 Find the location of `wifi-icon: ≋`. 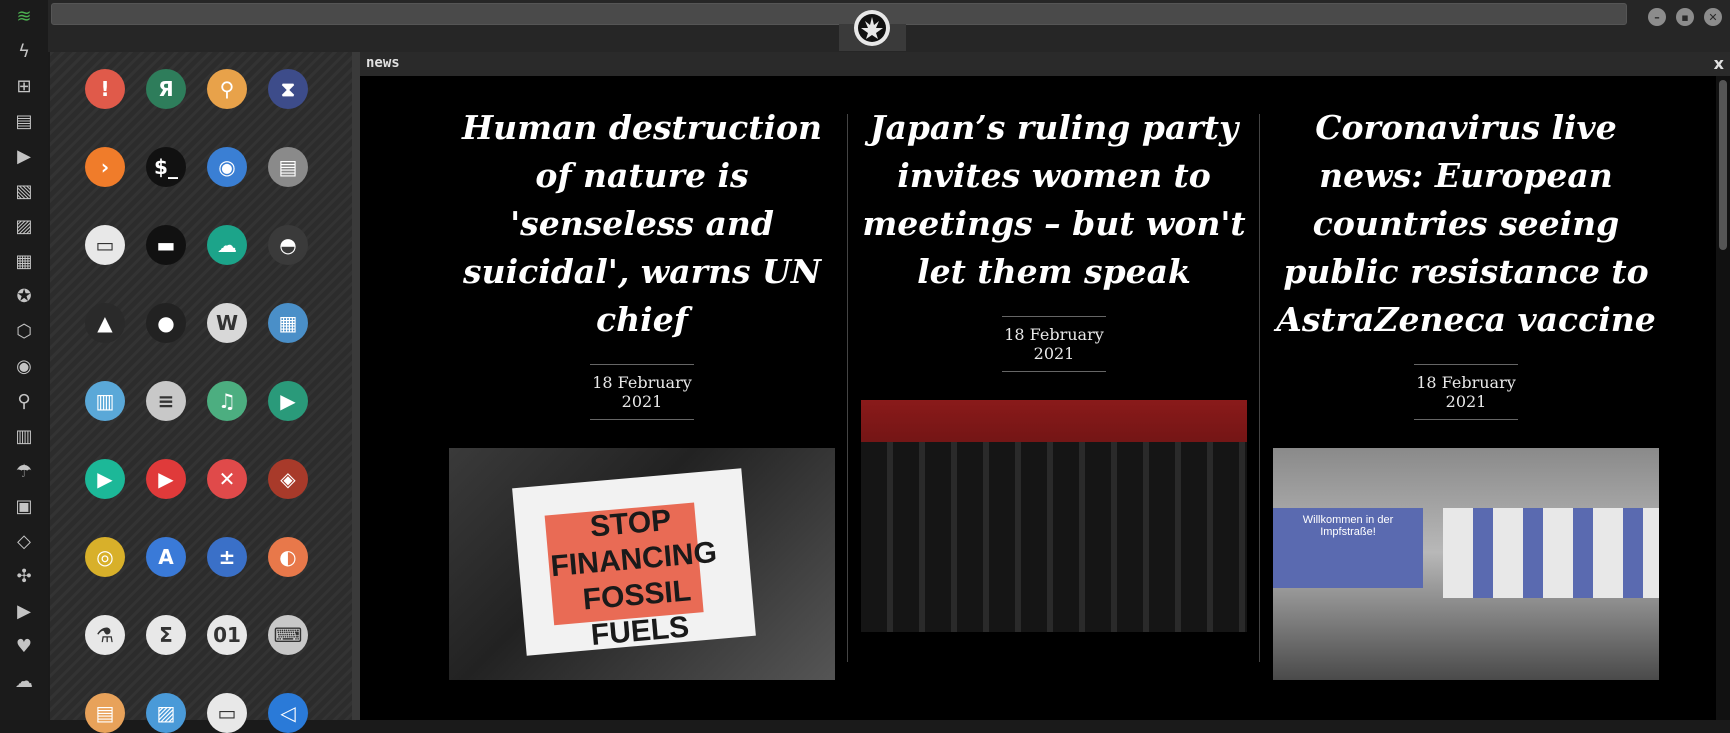

wifi-icon: ≋ is located at coordinates (24, 17).